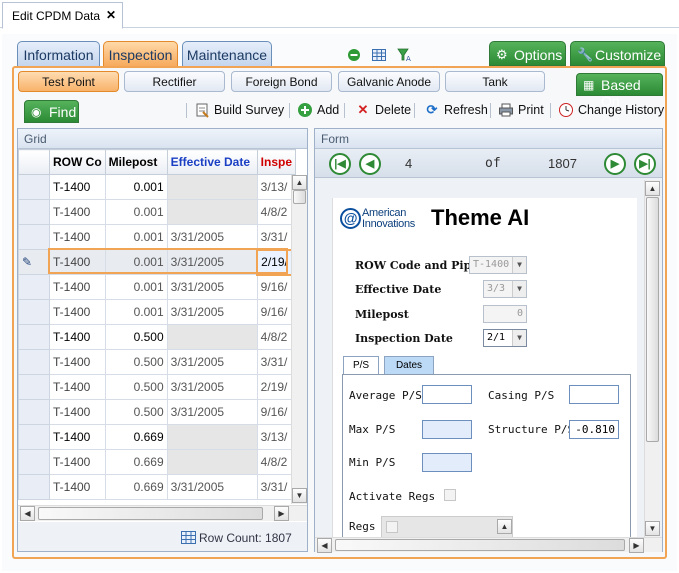 This screenshot has width=679, height=573. What do you see at coordinates (354, 55) in the screenshot?
I see `collapse-icon` at bounding box center [354, 55].